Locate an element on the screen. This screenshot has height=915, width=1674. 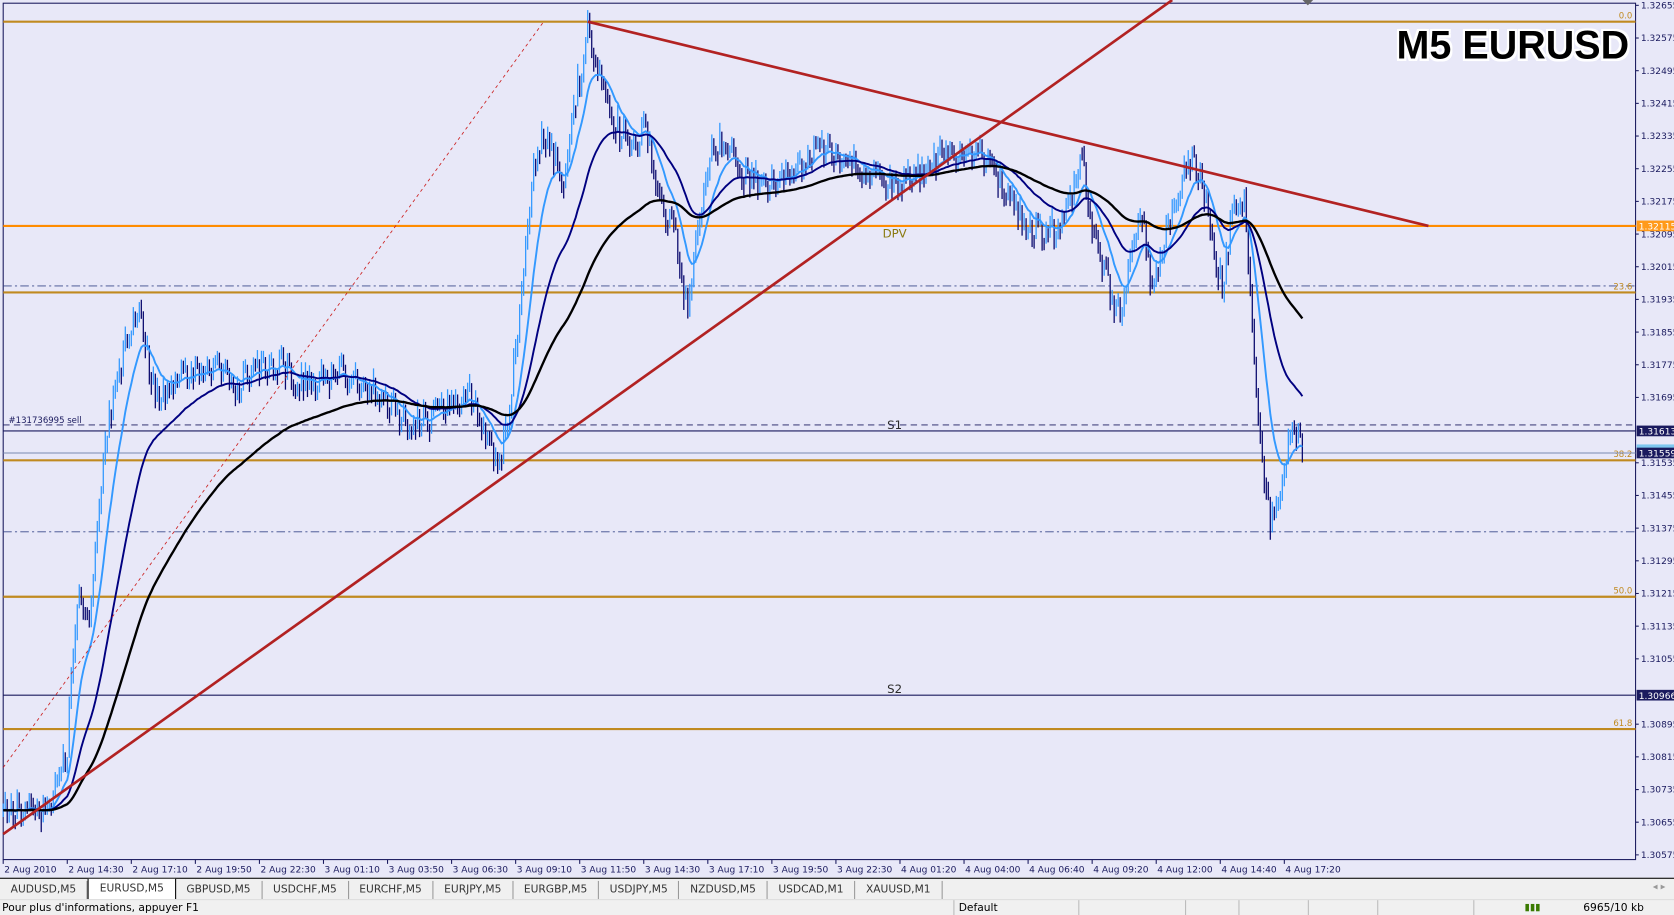
y-tick-label: 1.30735 is located at coordinates (1657, 791).